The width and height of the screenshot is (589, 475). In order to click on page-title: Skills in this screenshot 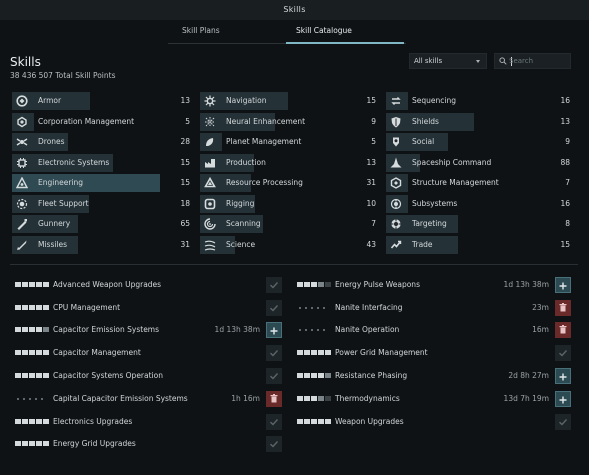, I will do `click(25, 62)`.